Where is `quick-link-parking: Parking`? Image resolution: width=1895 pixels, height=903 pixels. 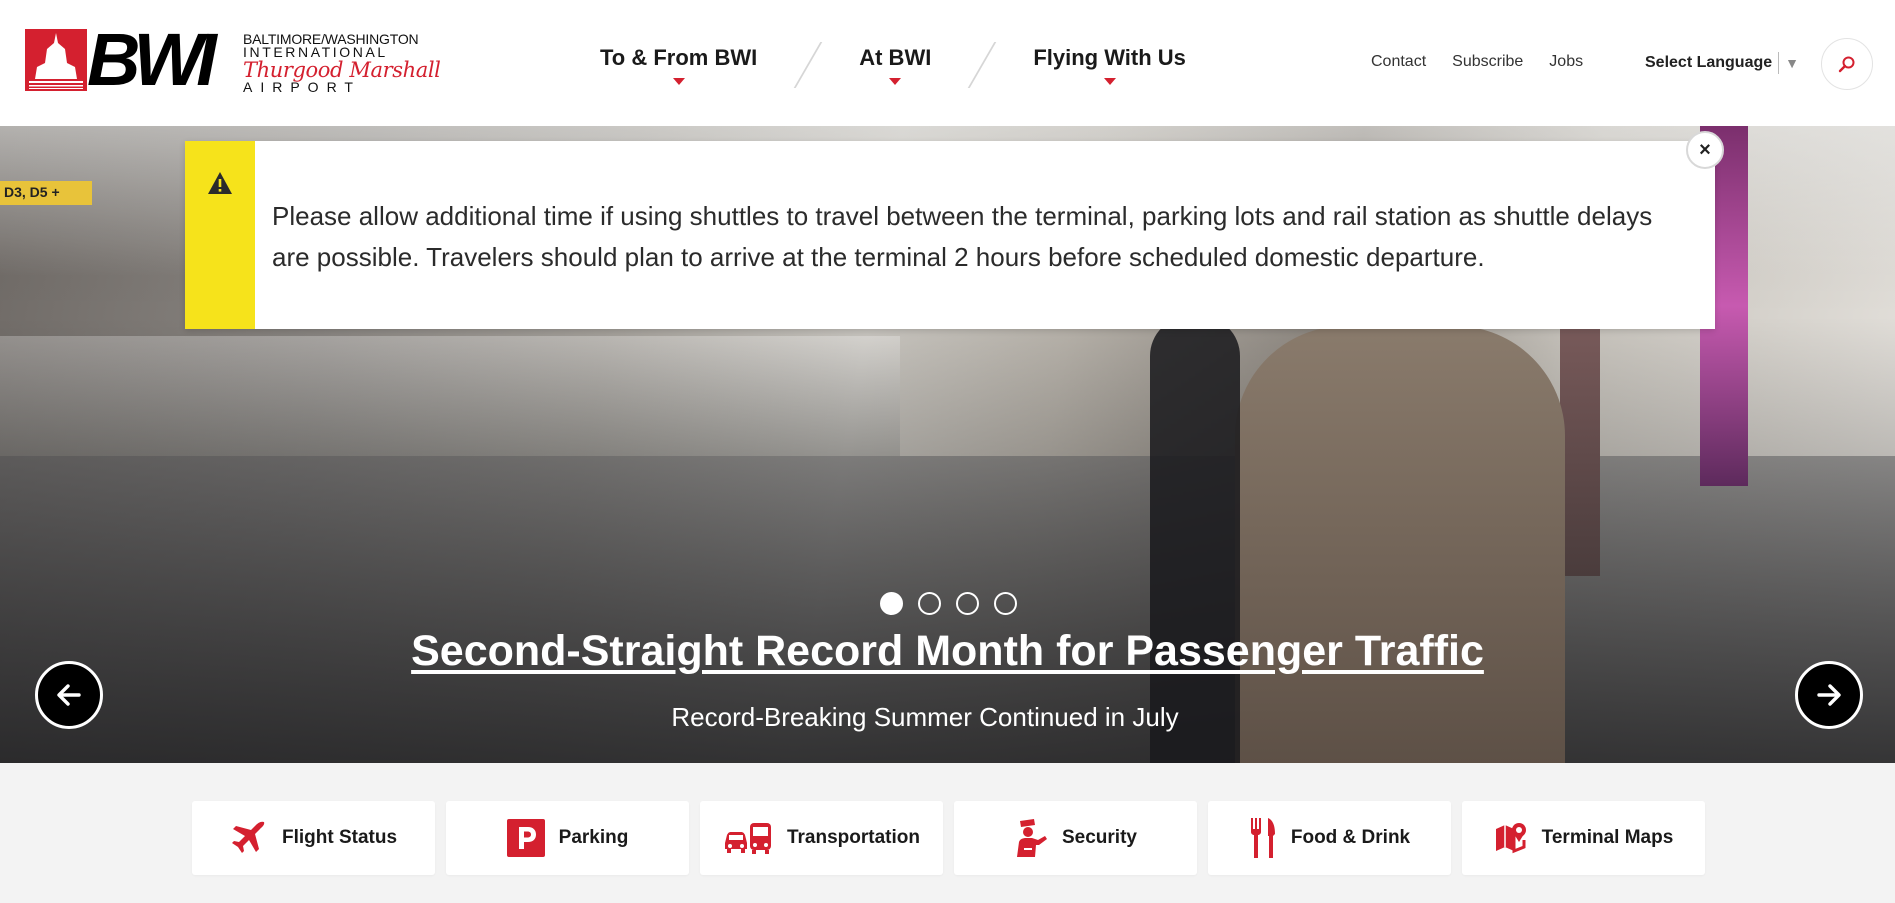 quick-link-parking: Parking is located at coordinates (567, 838).